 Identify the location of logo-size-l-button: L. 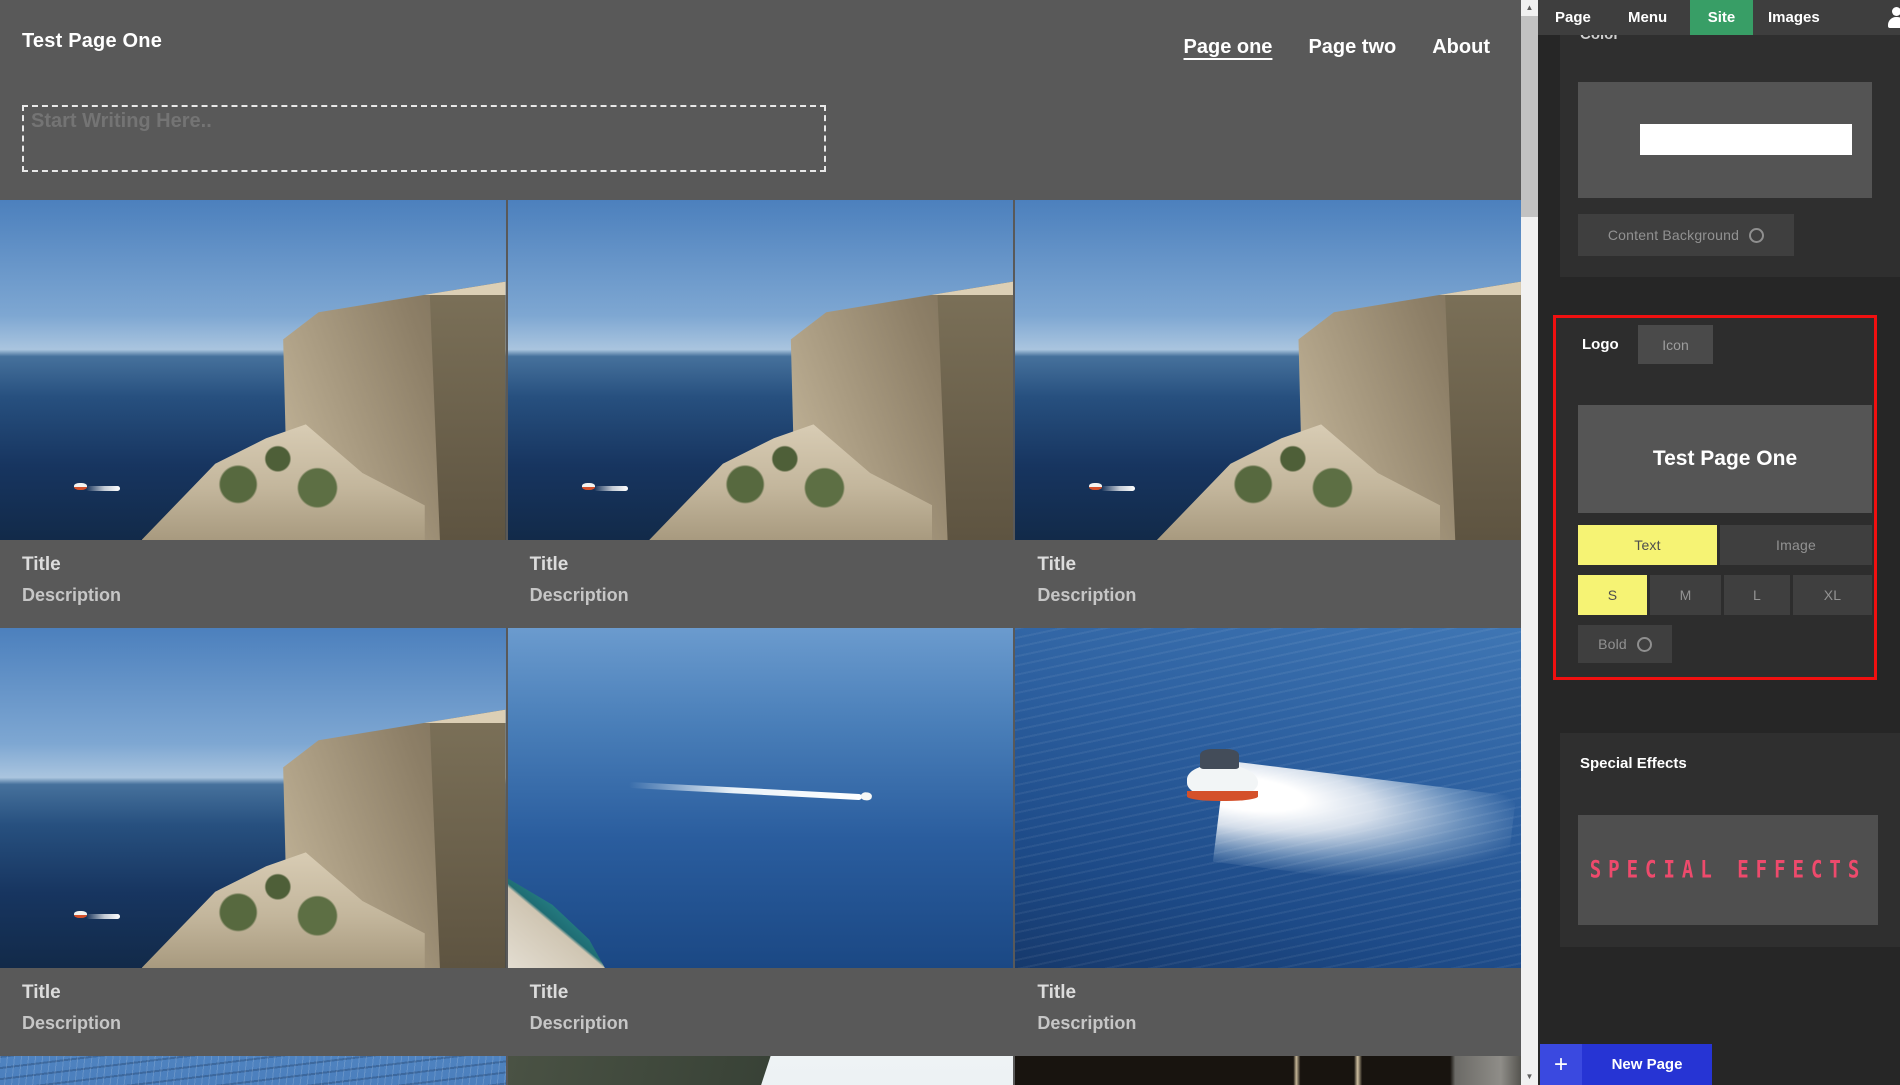
(1757, 595).